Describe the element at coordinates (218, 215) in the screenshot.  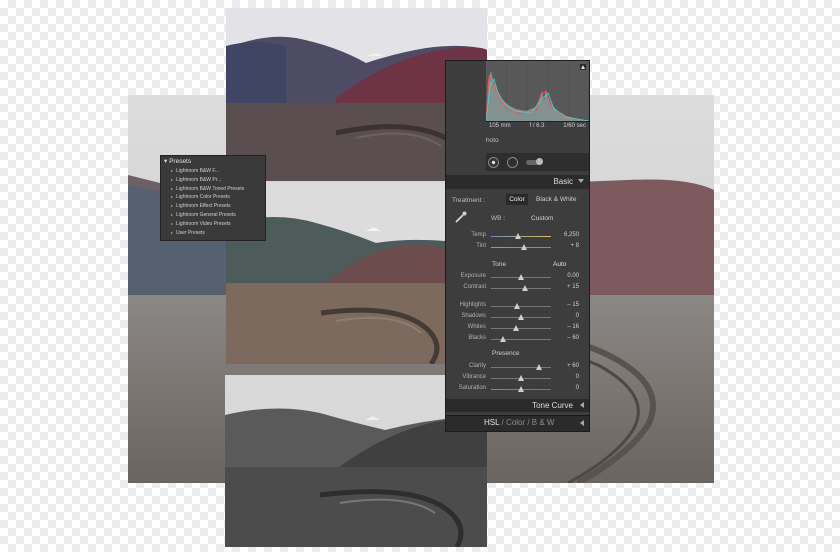
I see `preset-folder-item: Lightroom General Presets` at that location.